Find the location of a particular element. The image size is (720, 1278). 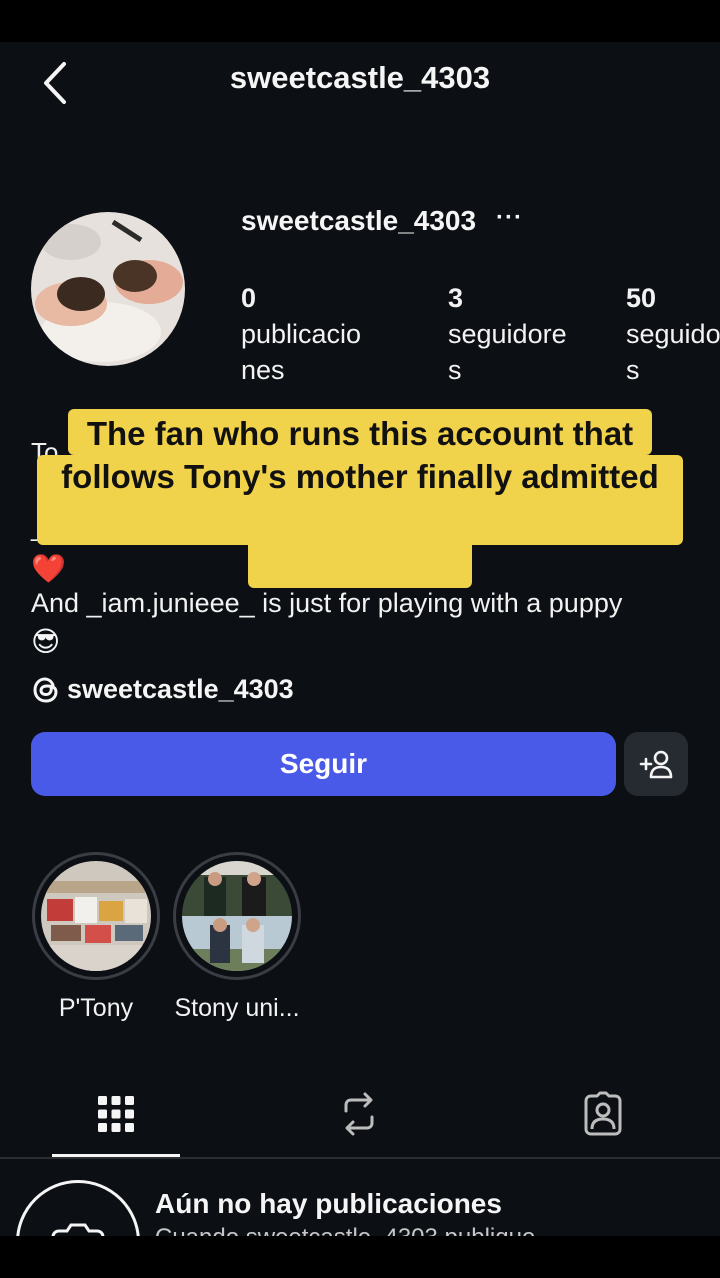

more-options-button: ··· is located at coordinates (509, 218).